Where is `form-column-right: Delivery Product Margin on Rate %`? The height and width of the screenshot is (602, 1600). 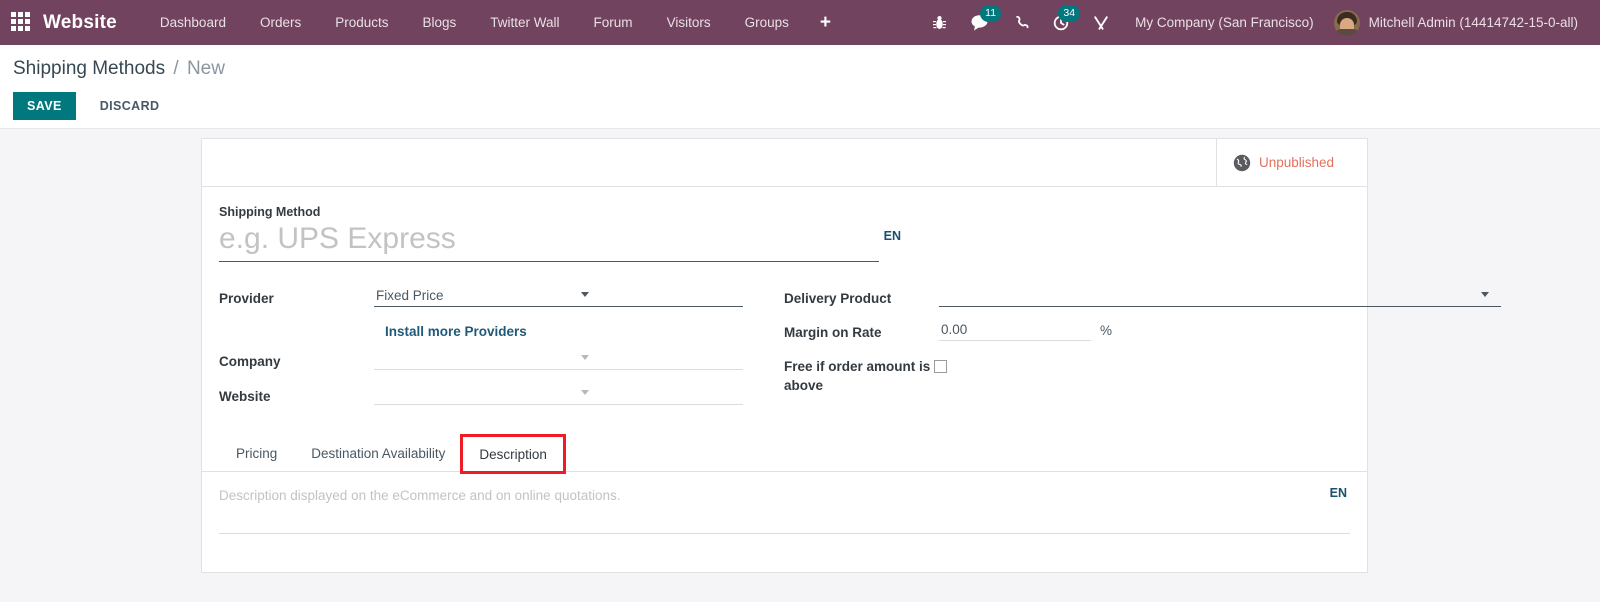
form-column-right: Delivery Product Margin on Rate % is located at coordinates (1142, 347).